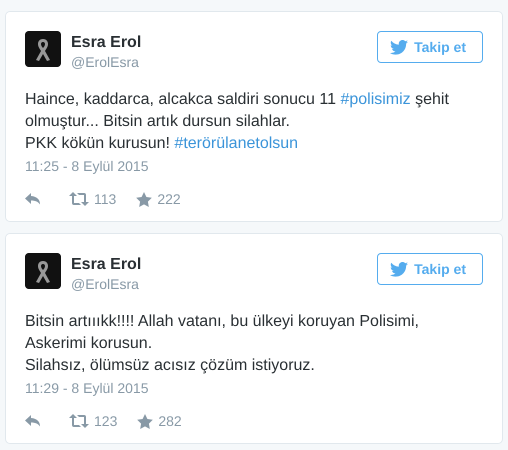 The width and height of the screenshot is (508, 450). Describe the element at coordinates (222, 344) in the screenshot. I see `tweet-text: Bitsin artıııkk!!!! Allah vatanı, bu ülkeyi koruyan Polisimi, Askerimi korusun. Silahsız, ölümsüz acısız çözüm istiyoruz.` at that location.